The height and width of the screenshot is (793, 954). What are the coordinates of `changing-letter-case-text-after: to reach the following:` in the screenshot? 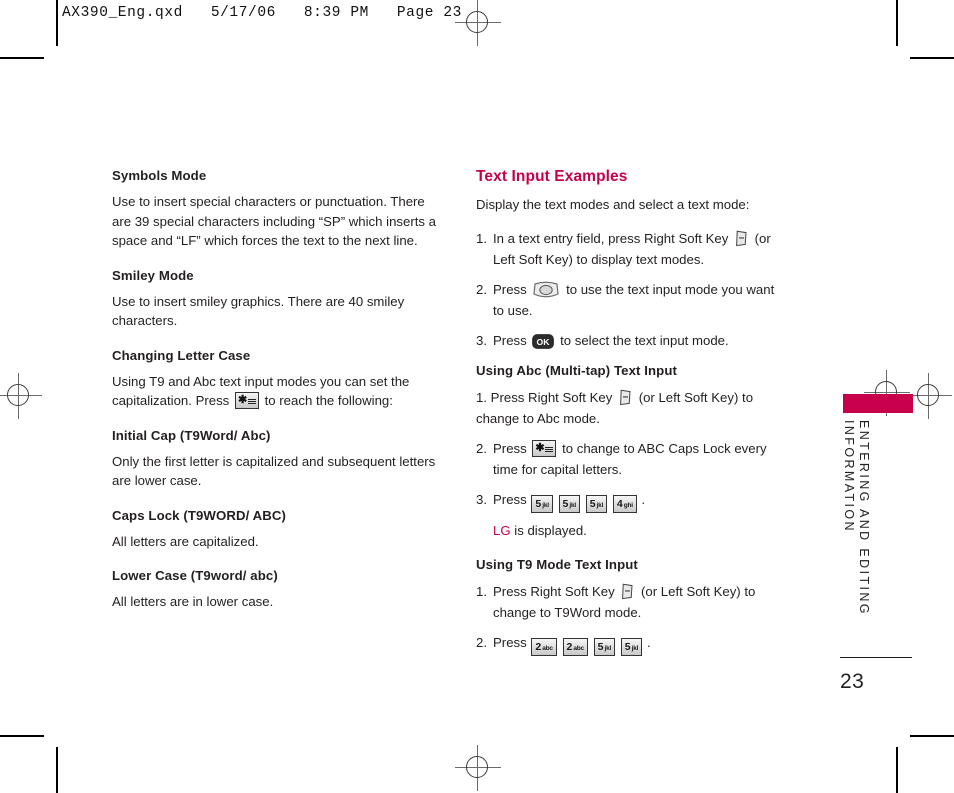 It's located at (328, 400).